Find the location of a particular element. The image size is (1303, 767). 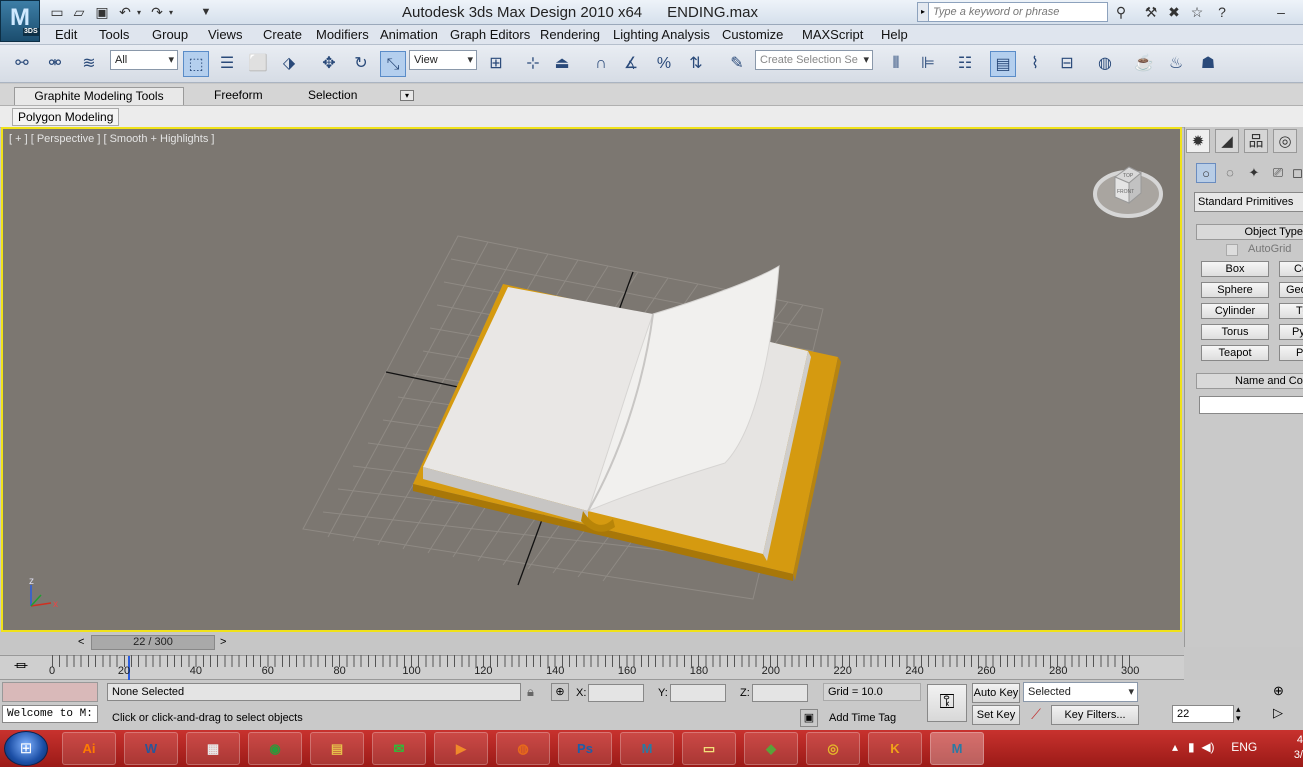

menu-rendering: Rendering is located at coordinates (570, 34).